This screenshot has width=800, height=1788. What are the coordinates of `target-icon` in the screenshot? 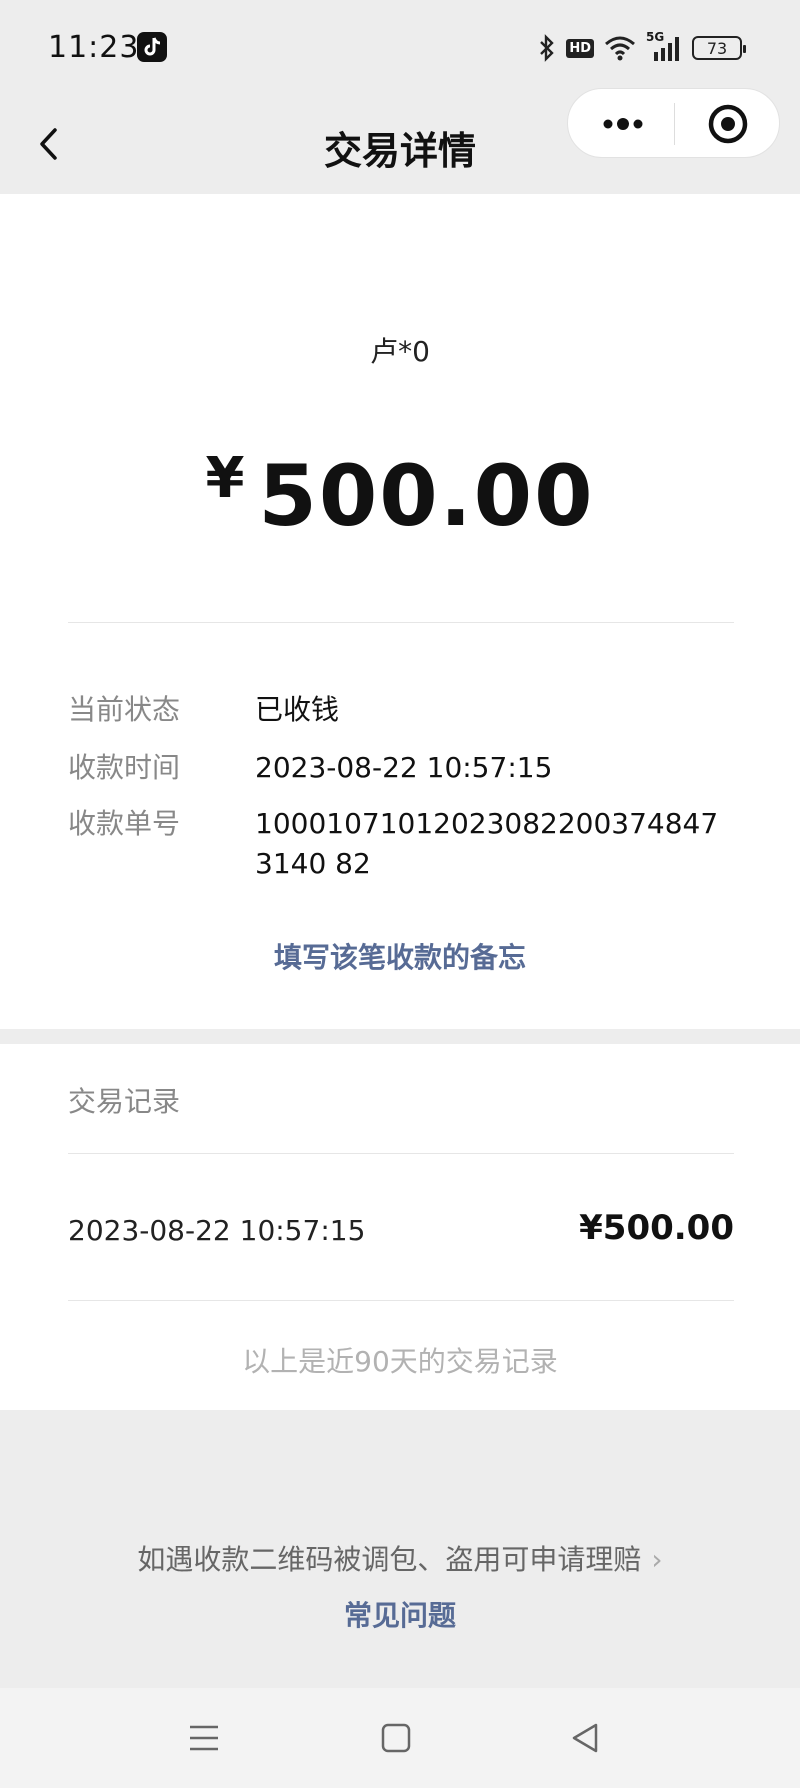 It's located at (728, 124).